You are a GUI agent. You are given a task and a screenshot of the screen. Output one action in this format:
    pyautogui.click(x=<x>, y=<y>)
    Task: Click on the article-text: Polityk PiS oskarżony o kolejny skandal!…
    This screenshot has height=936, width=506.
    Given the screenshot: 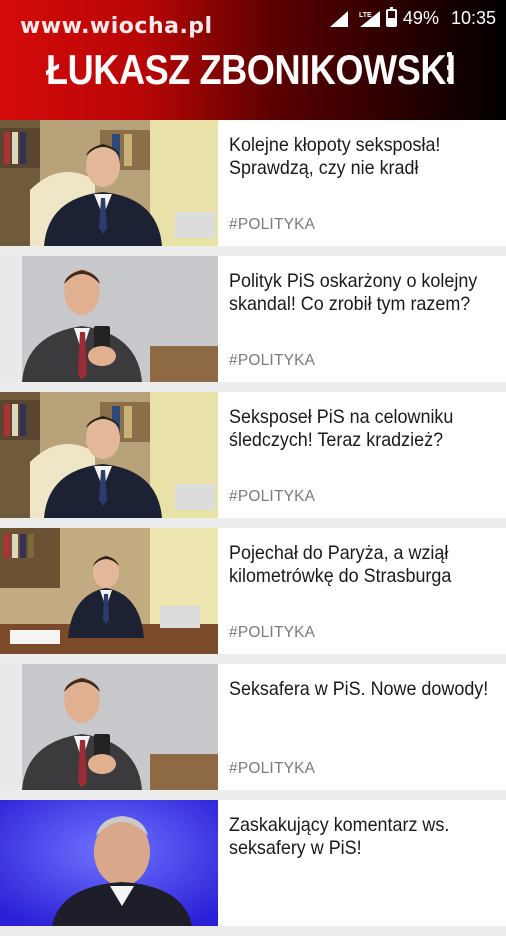 What is the action you would take?
    pyautogui.click(x=362, y=319)
    